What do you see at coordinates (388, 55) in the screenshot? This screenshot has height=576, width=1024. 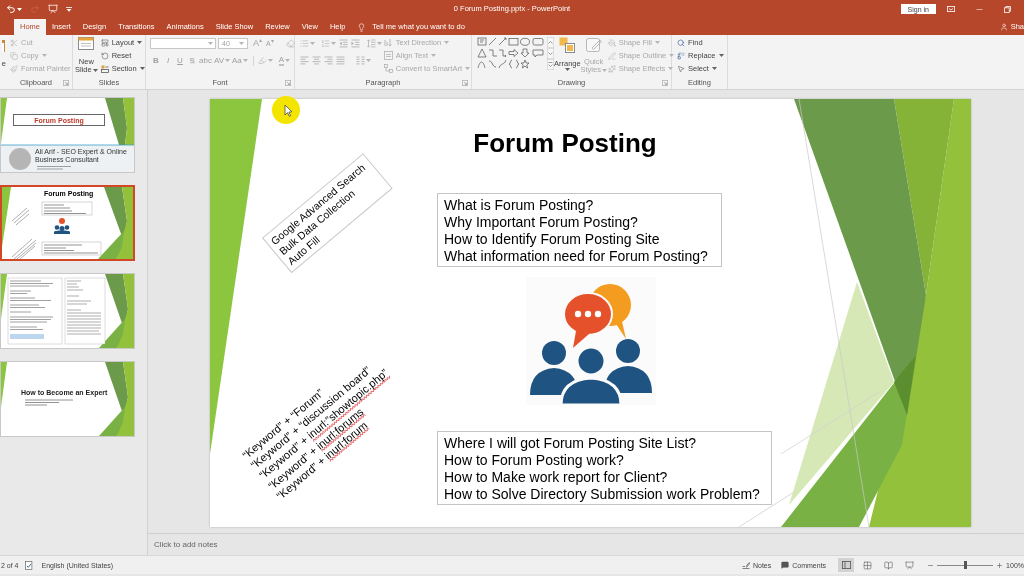 I see `align-text-icon` at bounding box center [388, 55].